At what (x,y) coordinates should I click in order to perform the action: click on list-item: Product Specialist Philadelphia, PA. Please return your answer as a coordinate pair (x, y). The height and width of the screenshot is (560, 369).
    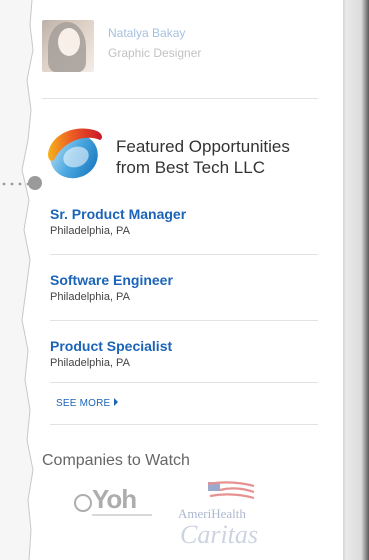
    Looking at the image, I should click on (180, 354).